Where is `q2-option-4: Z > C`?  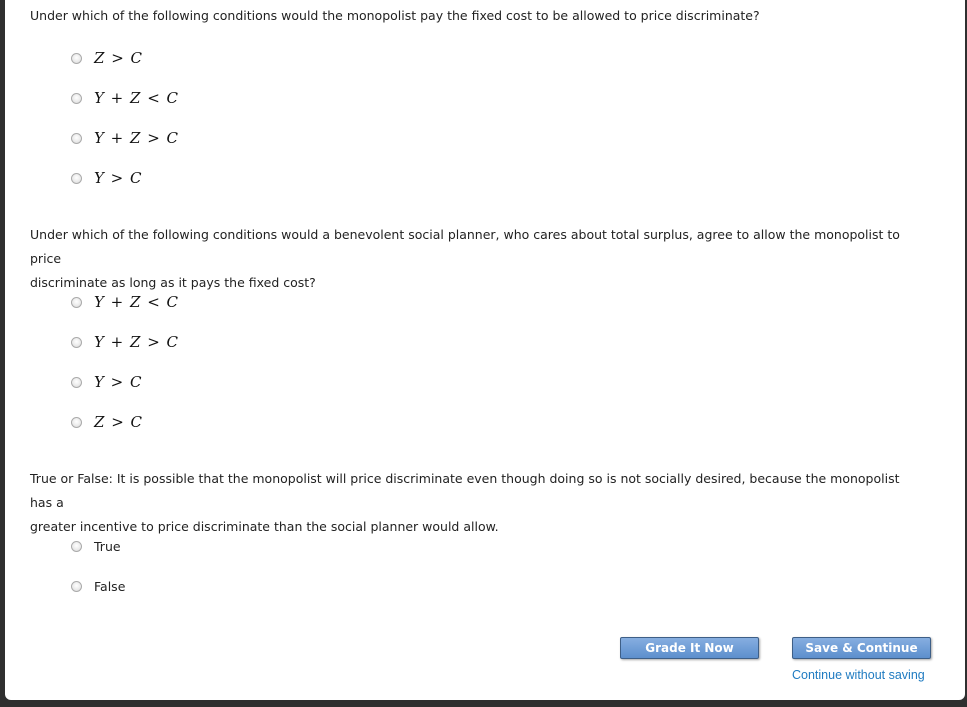
q2-option-4: Z > C is located at coordinates (107, 422).